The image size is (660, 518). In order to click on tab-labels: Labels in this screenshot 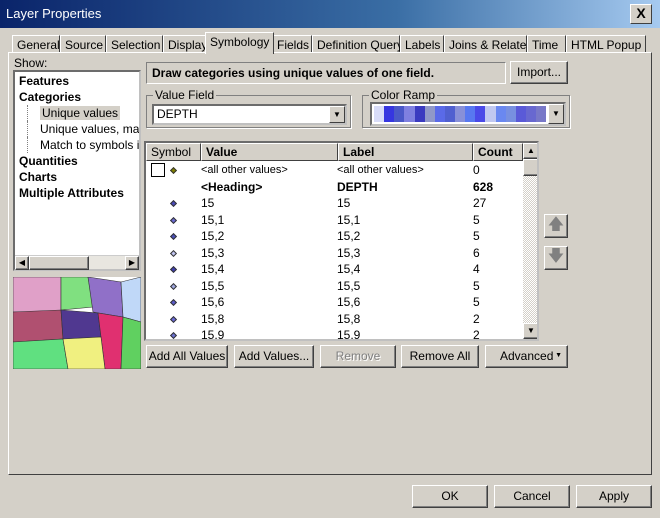, I will do `click(422, 44)`.